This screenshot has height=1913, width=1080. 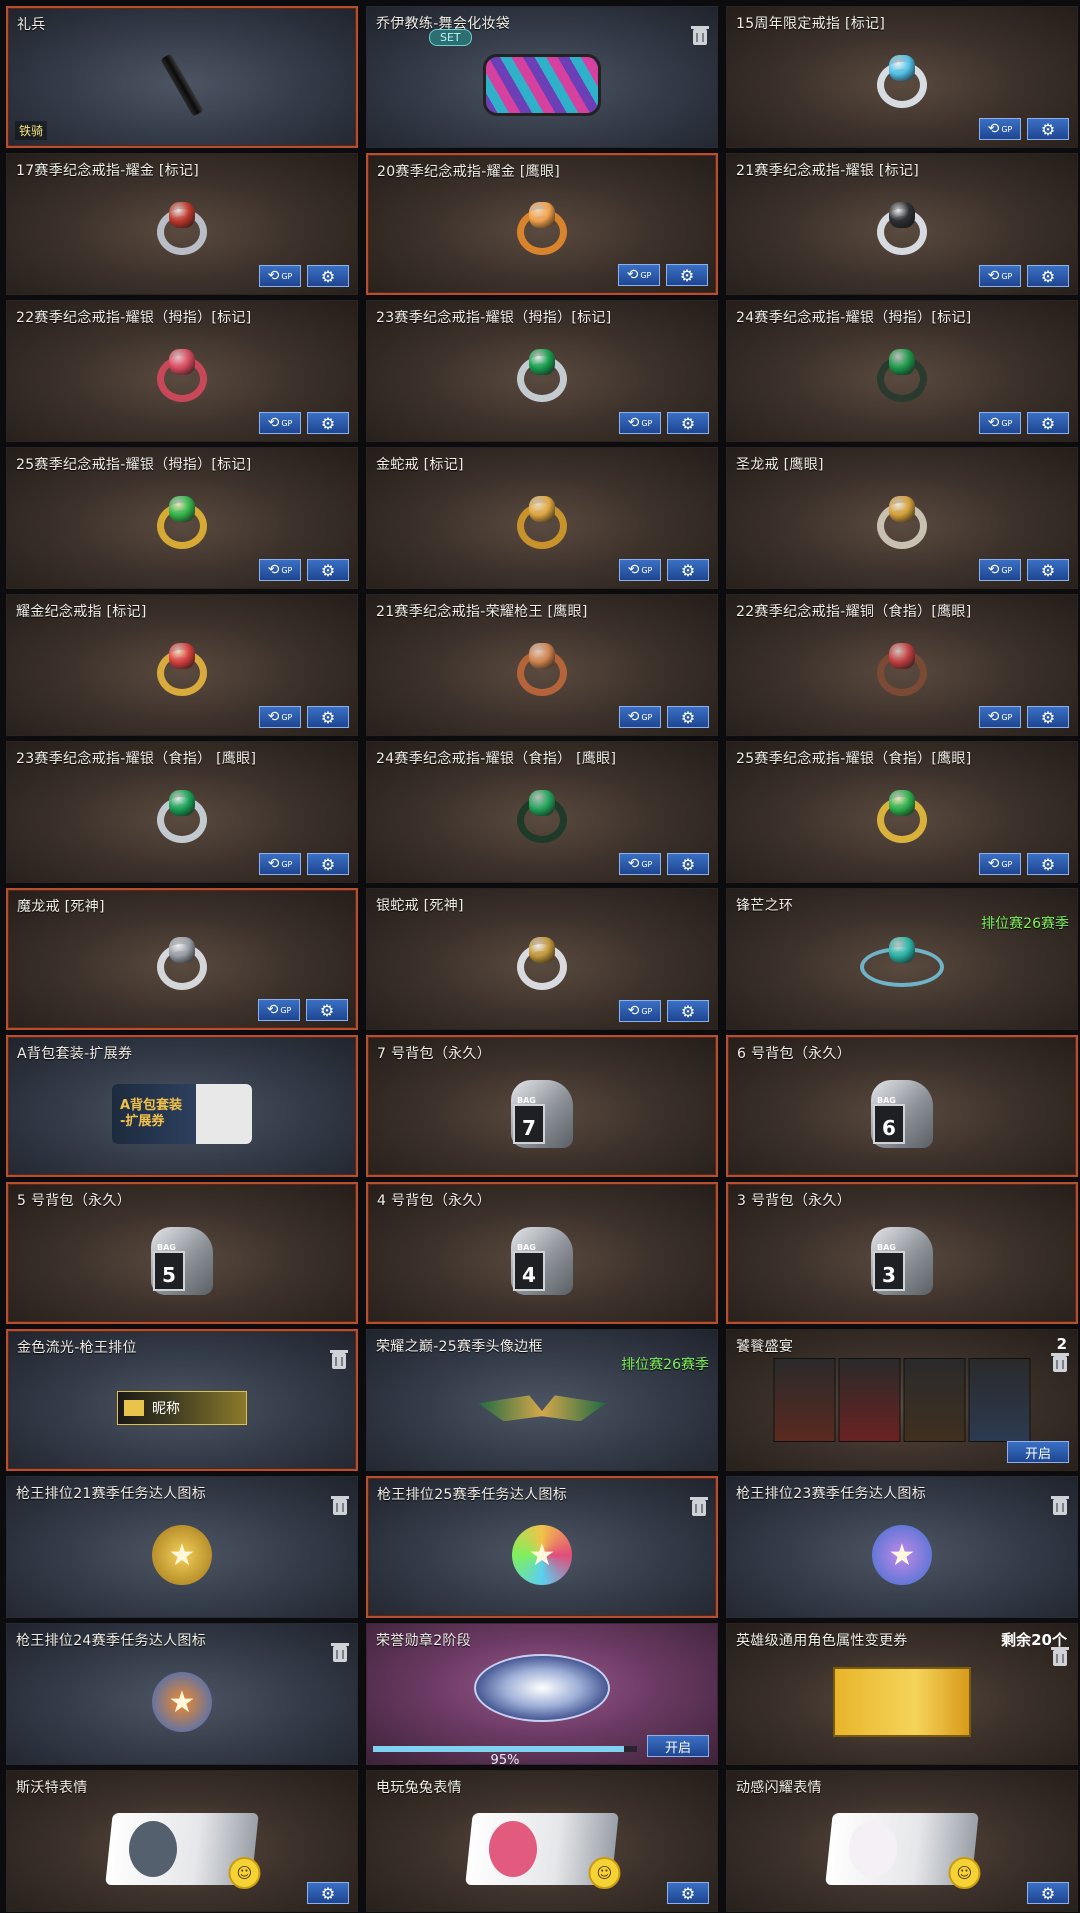 What do you see at coordinates (182, 371) in the screenshot?
I see `inventory-card: 22赛季纪念戒指-耀银（拇指）[标记] ⟲ GP ⚙` at bounding box center [182, 371].